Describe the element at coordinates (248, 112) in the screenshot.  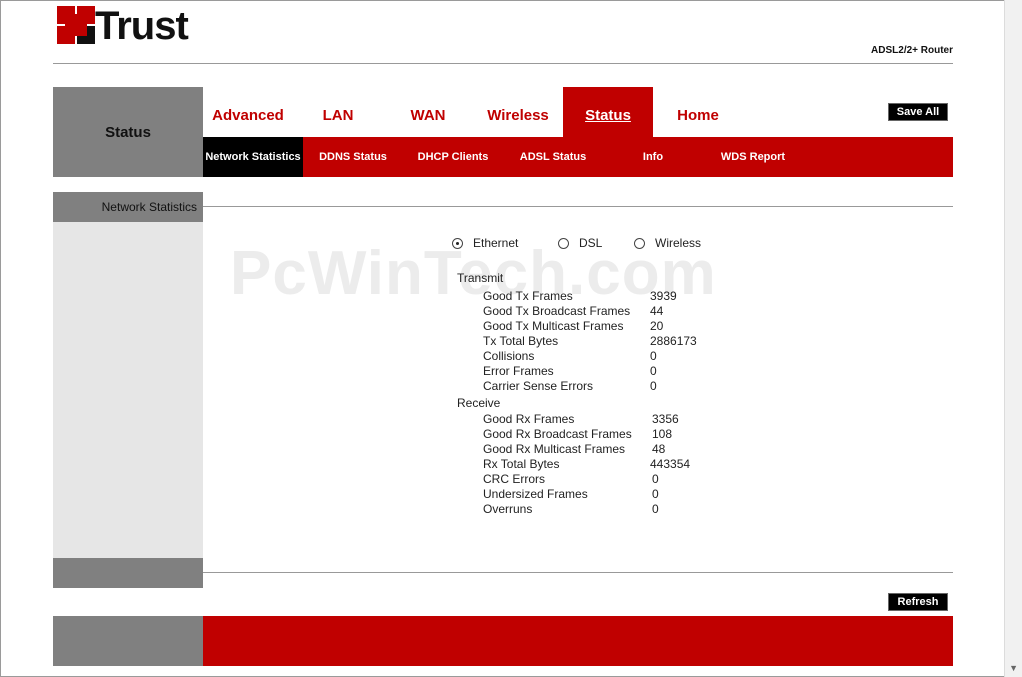
I see `tab-advanced: Advanced` at that location.